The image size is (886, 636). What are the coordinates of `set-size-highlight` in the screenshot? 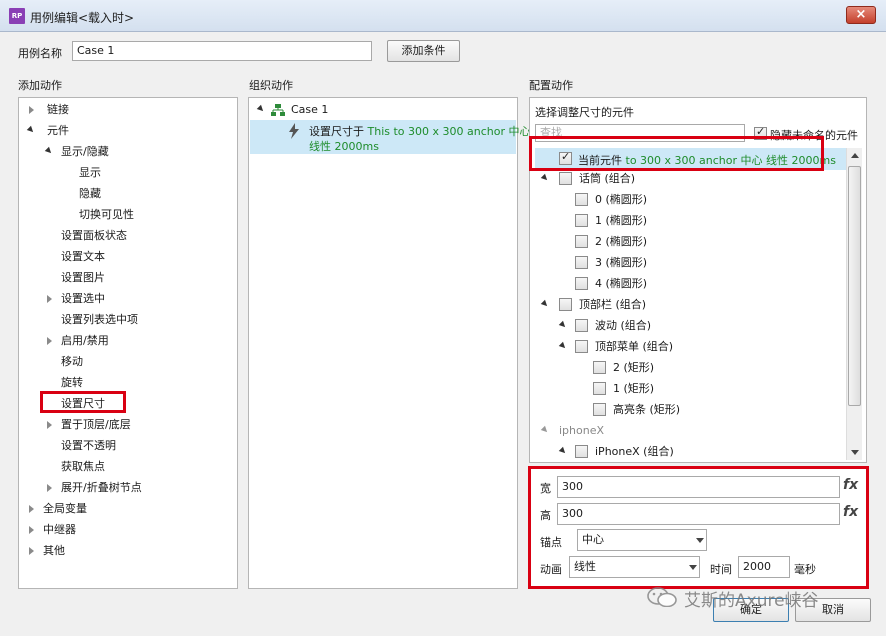 It's located at (83, 402).